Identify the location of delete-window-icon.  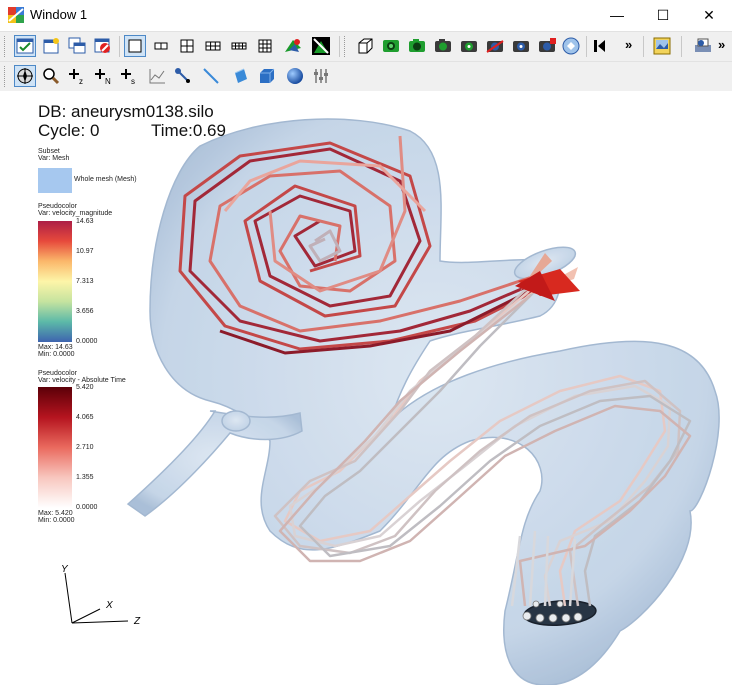
(103, 46).